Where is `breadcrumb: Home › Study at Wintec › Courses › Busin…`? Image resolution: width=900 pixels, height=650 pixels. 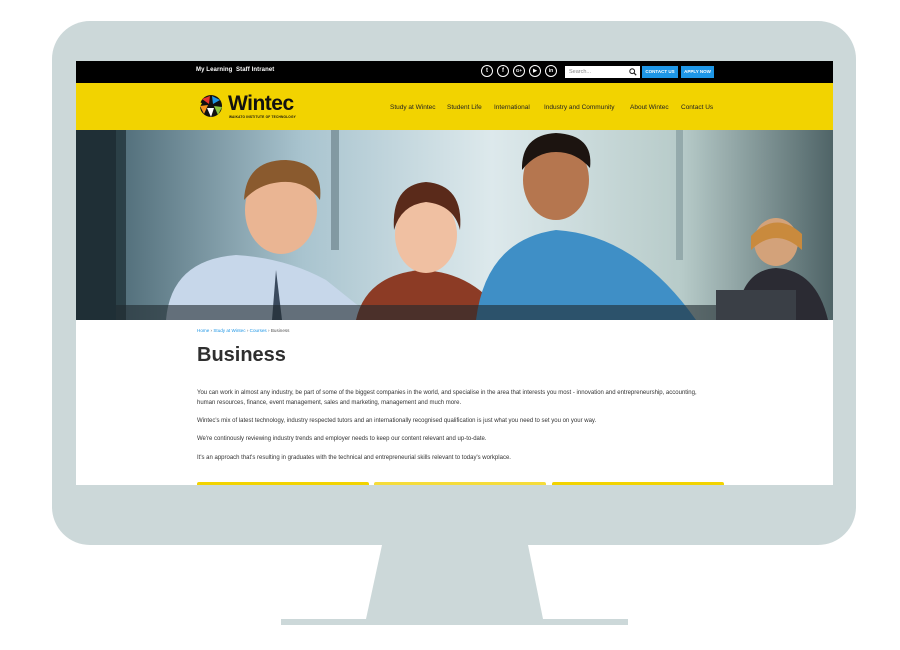 breadcrumb: Home › Study at Wintec › Courses › Busin… is located at coordinates (243, 330).